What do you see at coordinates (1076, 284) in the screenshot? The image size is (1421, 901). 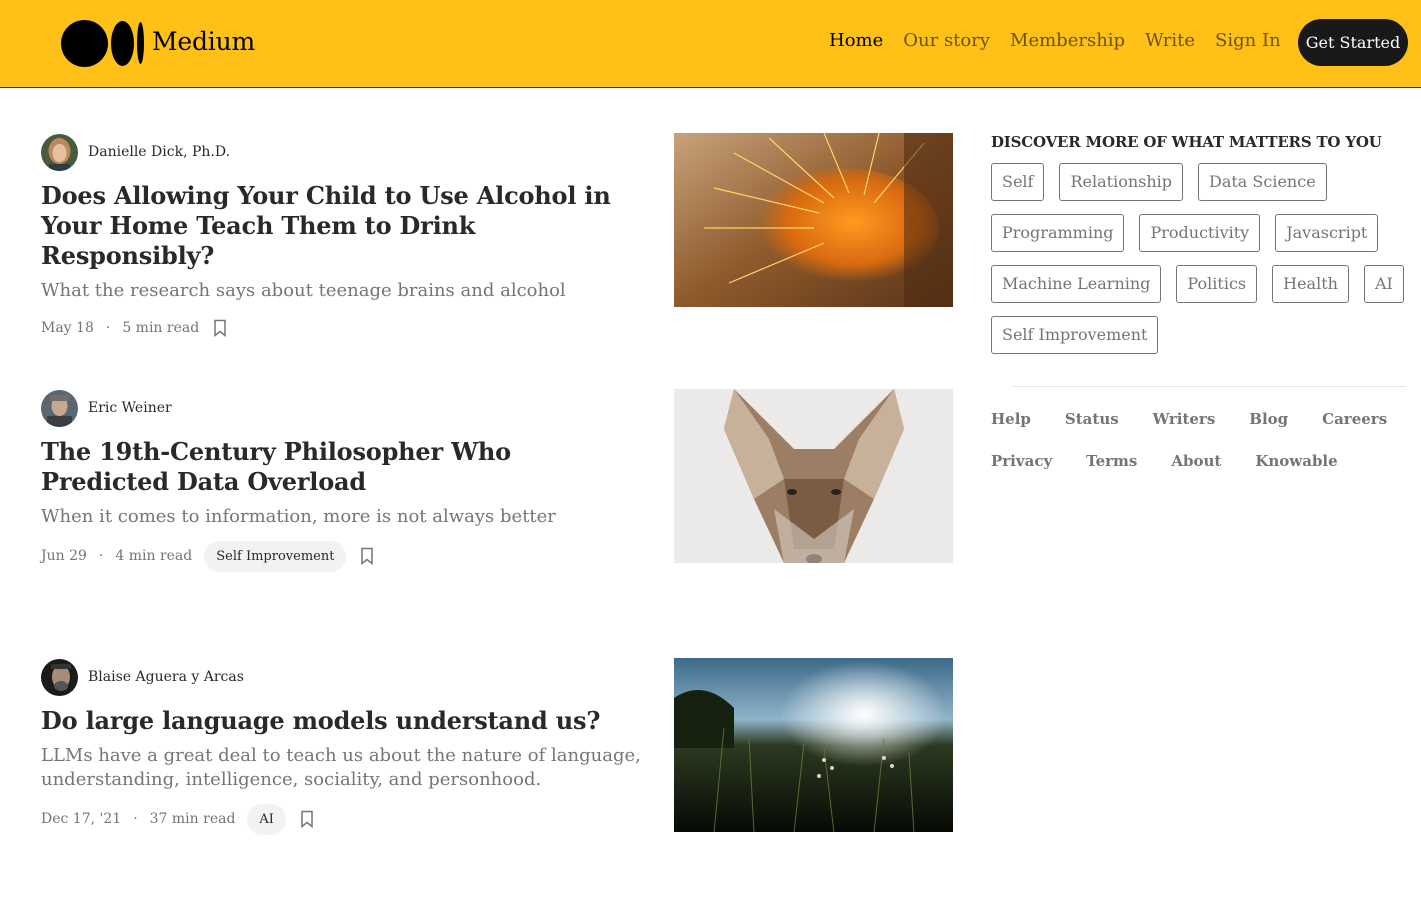 I see `topic-machine-learning: Machine Learning` at bounding box center [1076, 284].